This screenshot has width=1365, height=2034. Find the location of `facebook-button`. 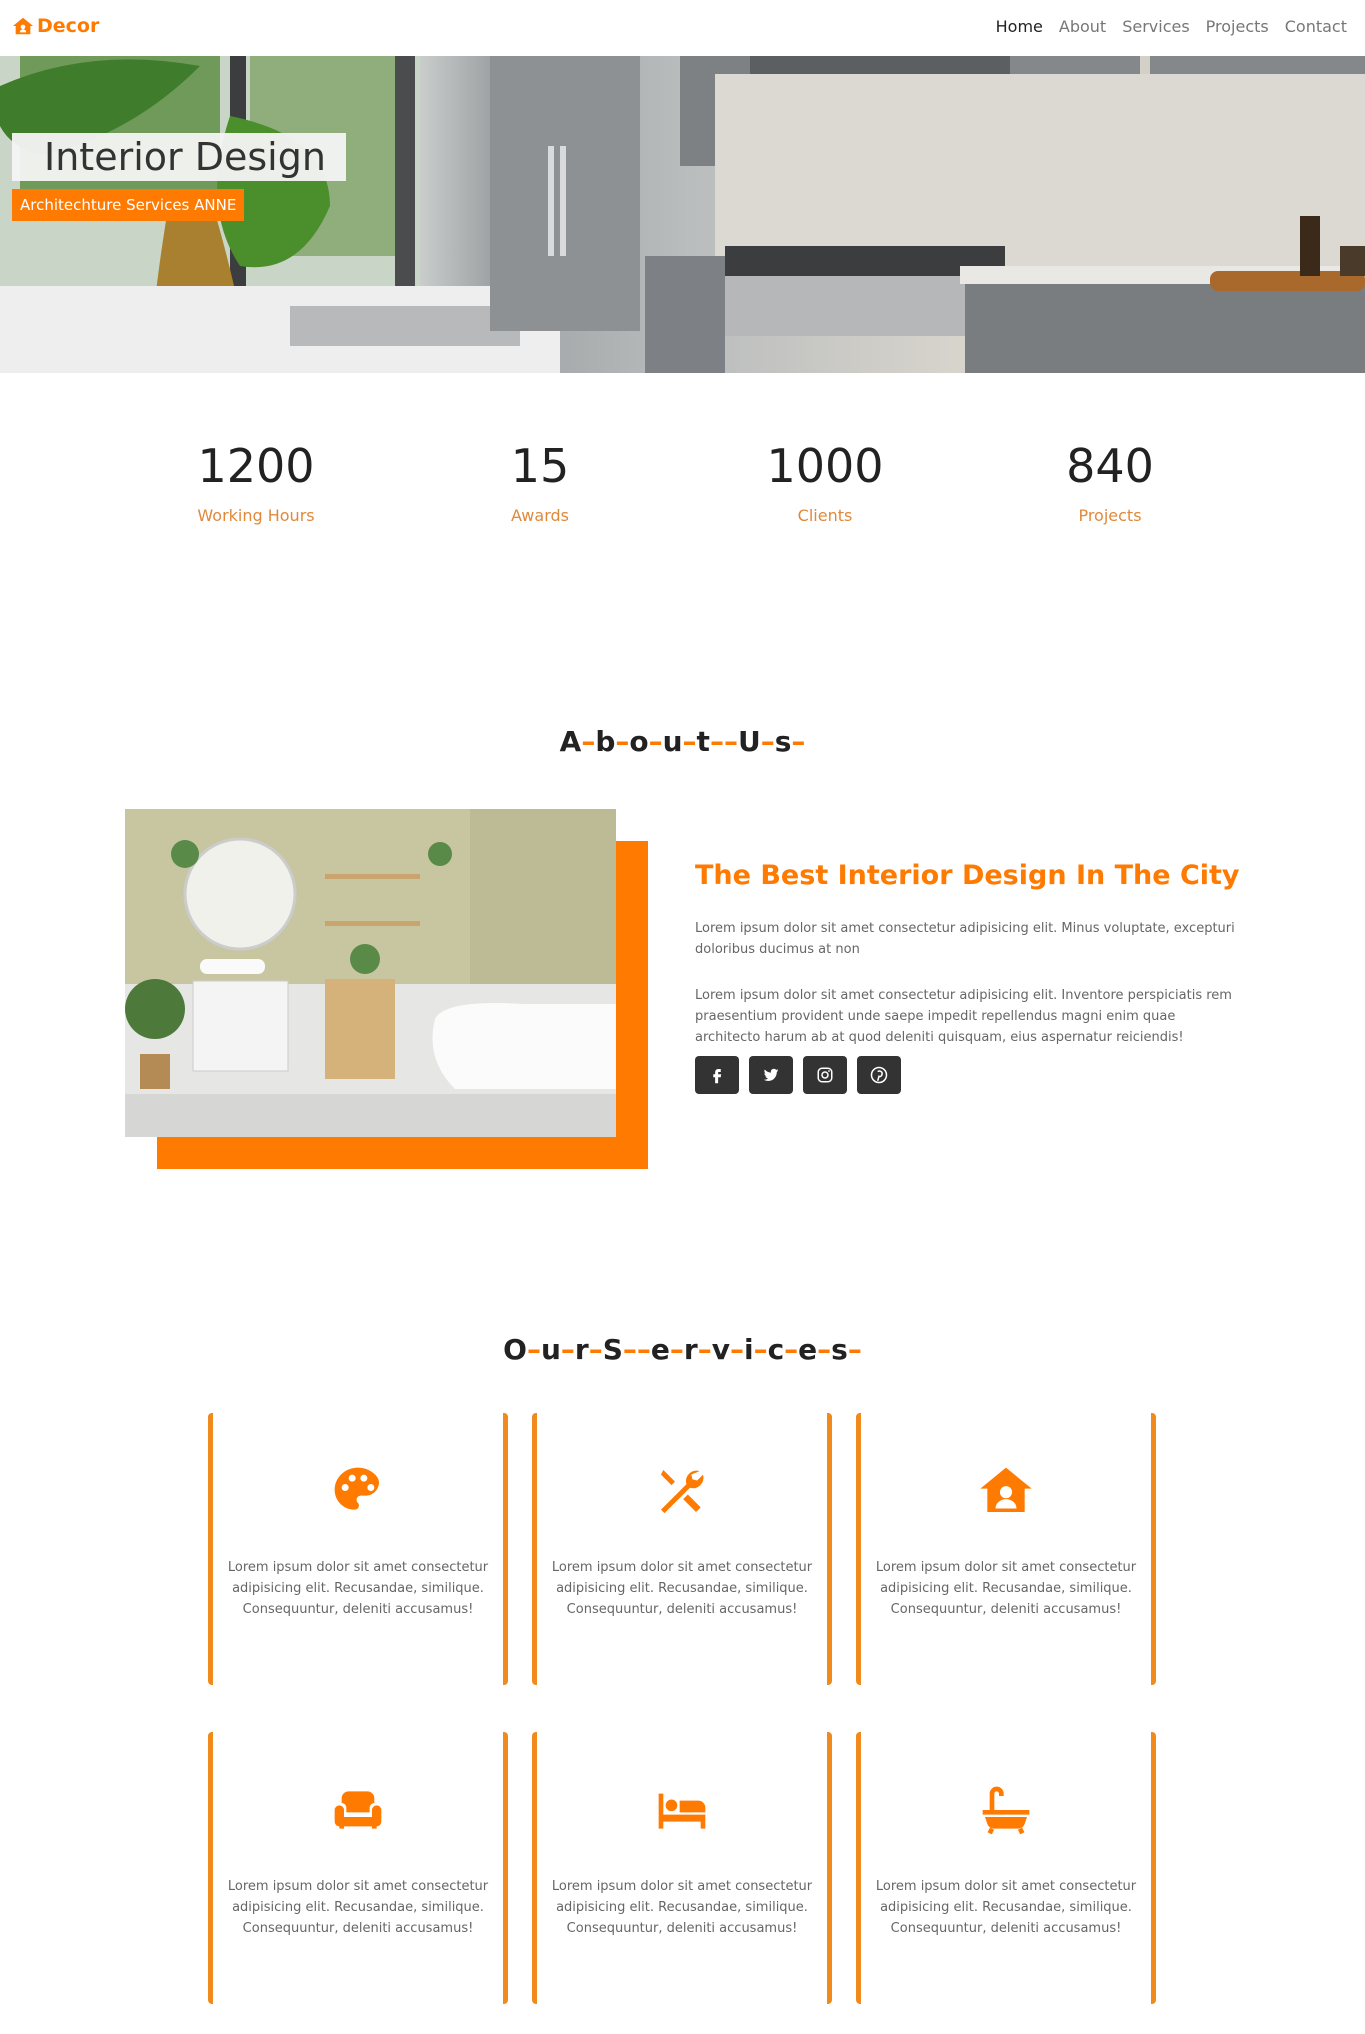

facebook-button is located at coordinates (717, 1075).